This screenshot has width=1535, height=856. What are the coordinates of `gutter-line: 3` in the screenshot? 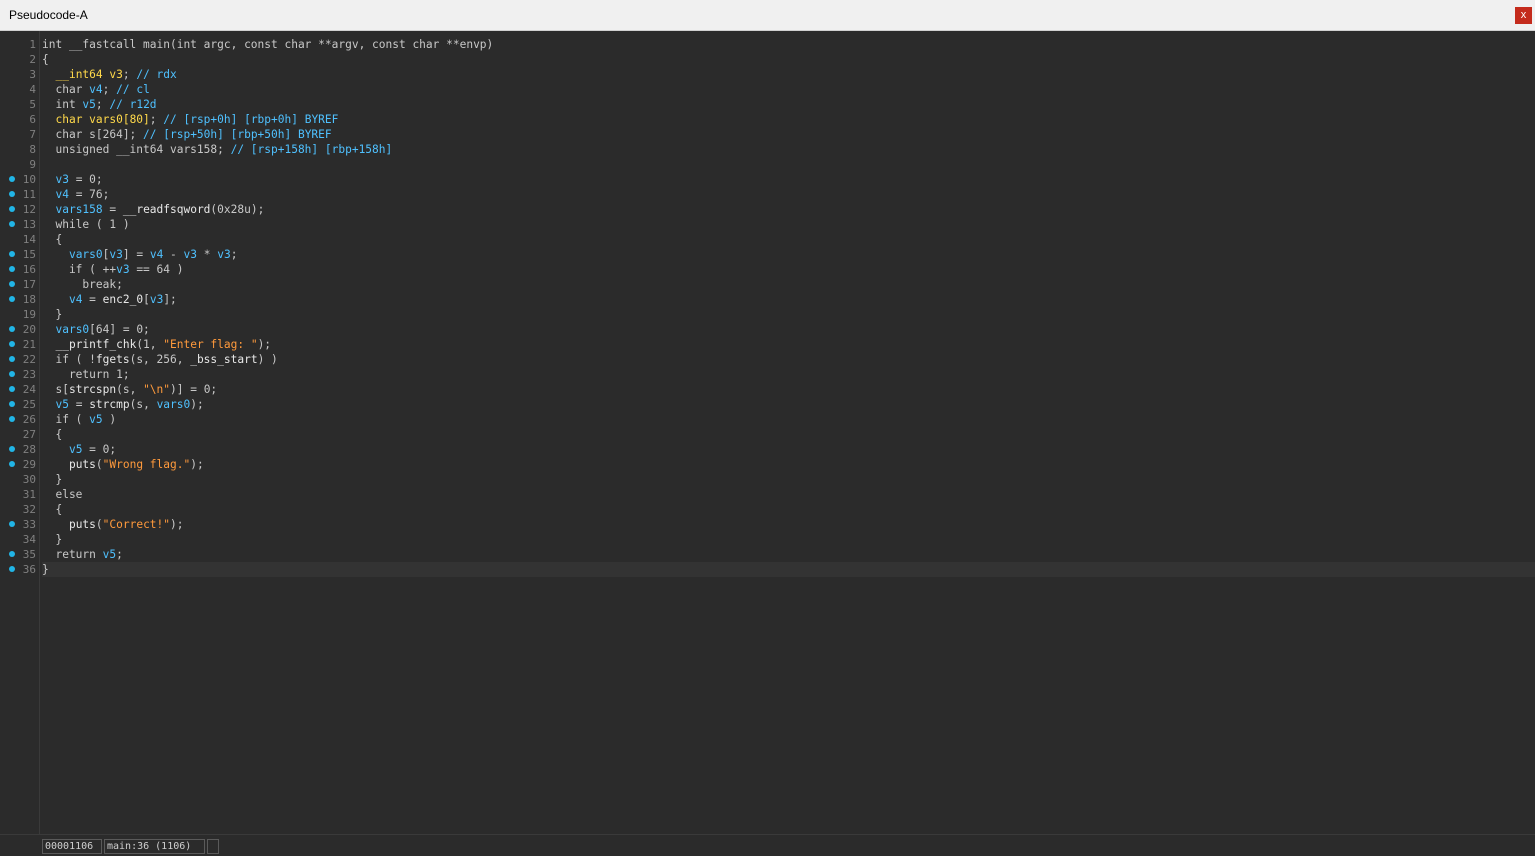 It's located at (19, 74).